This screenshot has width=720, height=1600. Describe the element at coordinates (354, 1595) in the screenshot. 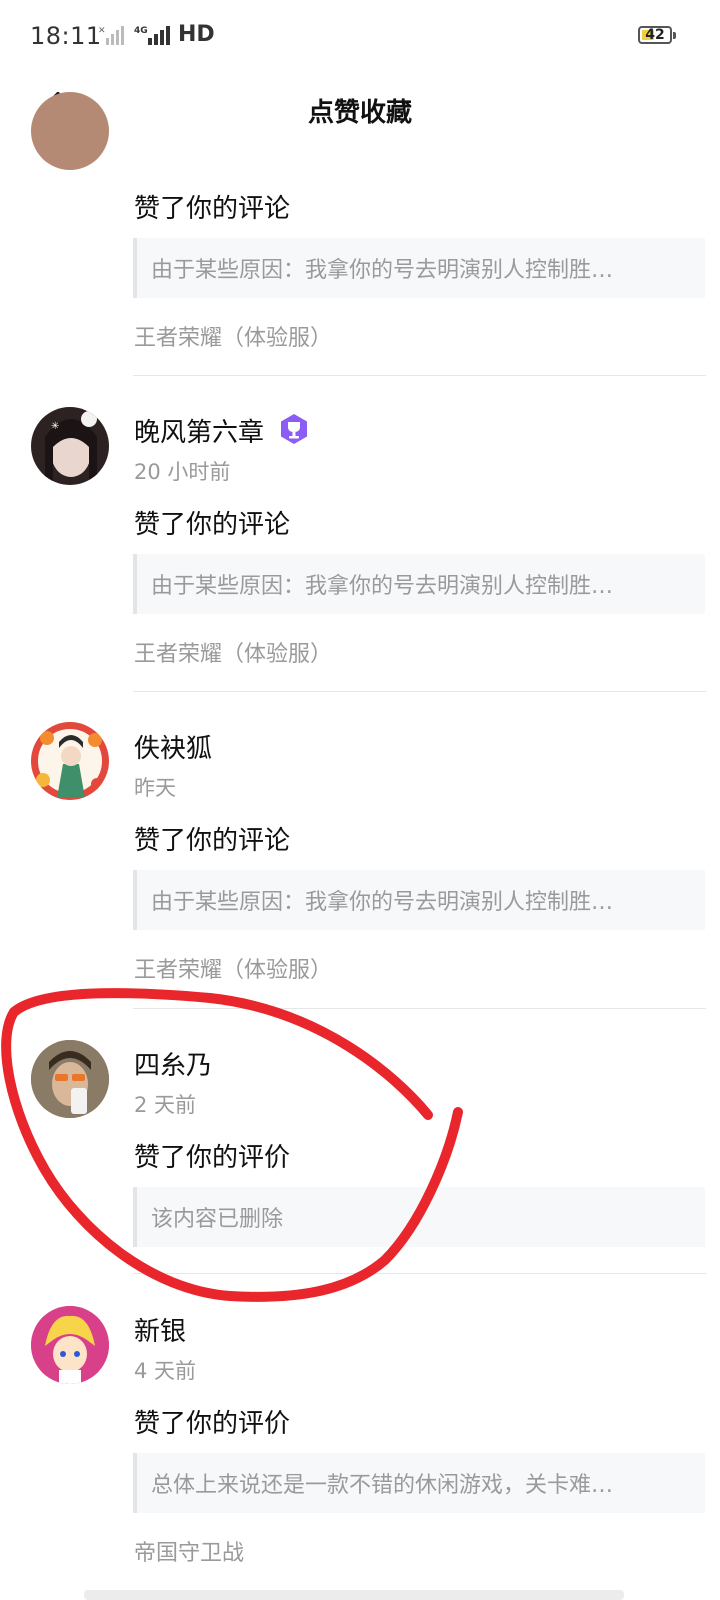

I see `scroll-indicator` at that location.